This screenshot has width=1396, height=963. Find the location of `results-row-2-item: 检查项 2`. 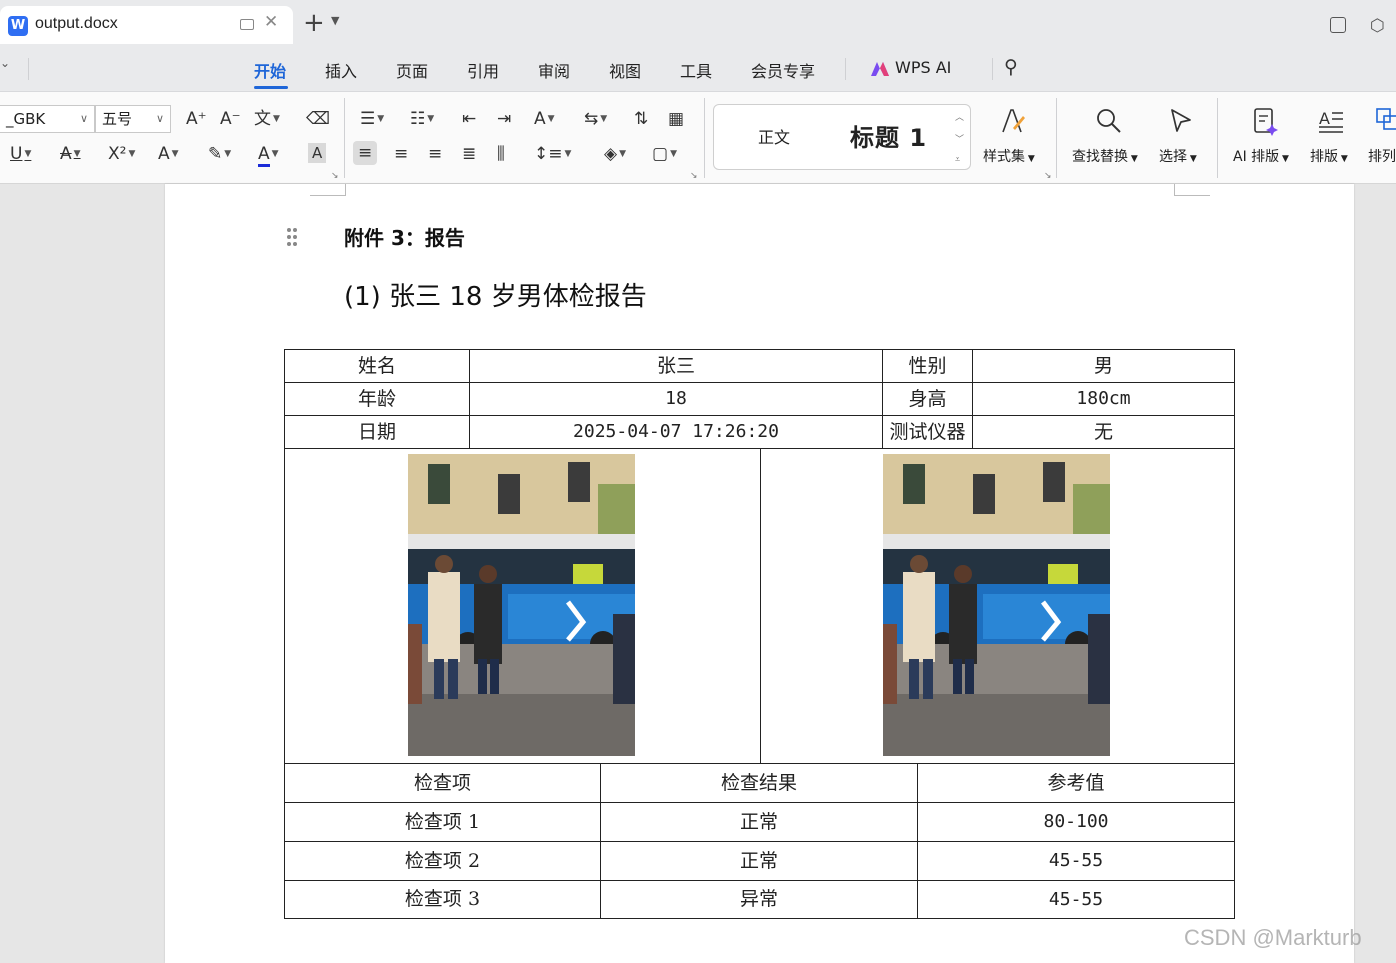

results-row-2-item: 检查项 2 is located at coordinates (442, 861).